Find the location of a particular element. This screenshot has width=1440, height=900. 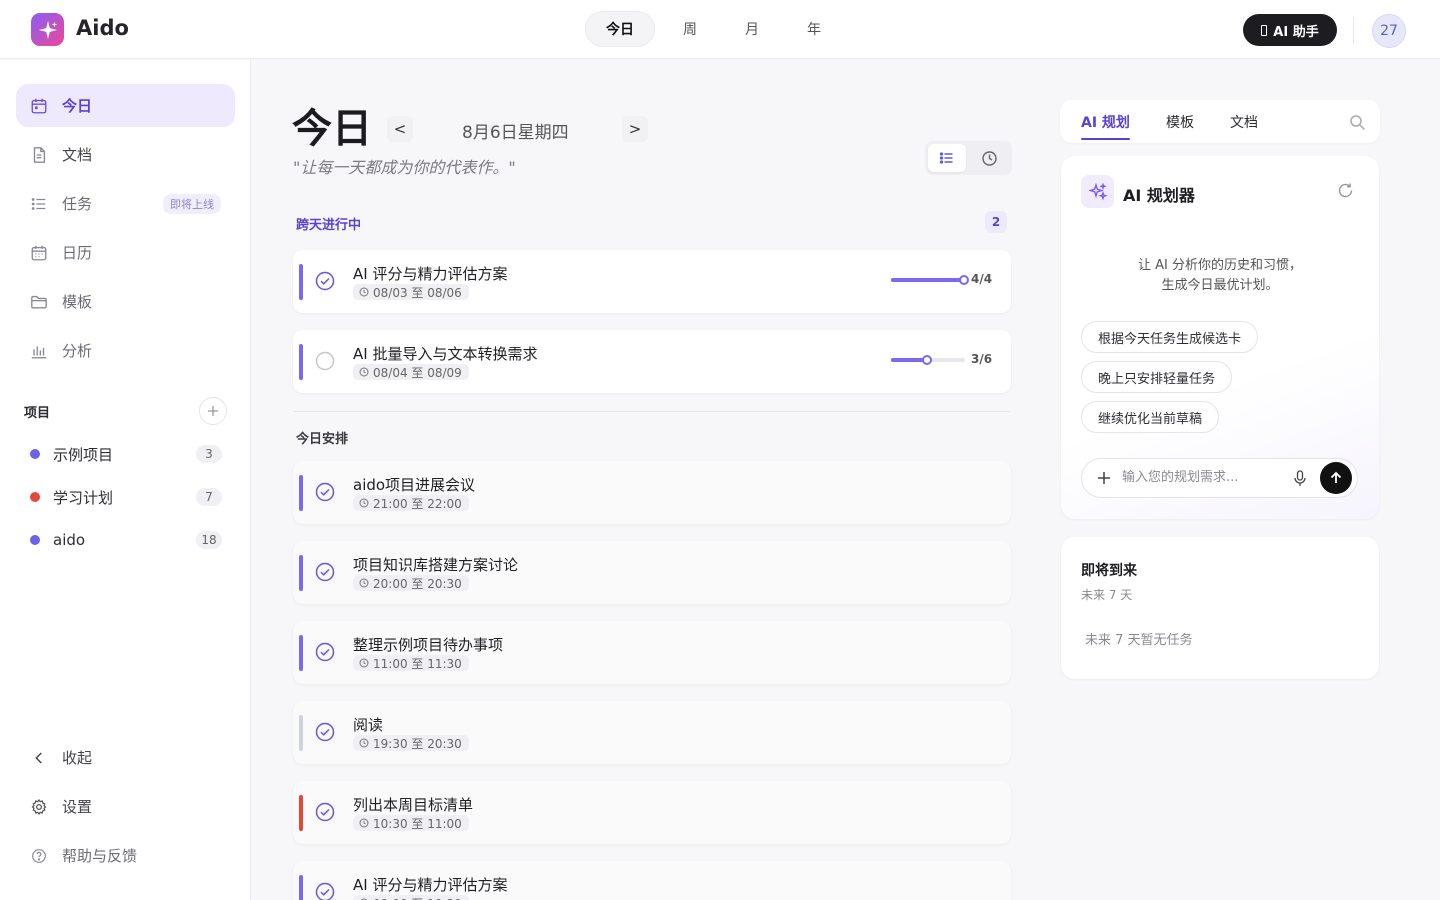

tab-templates: 模板 is located at coordinates (1180, 122).